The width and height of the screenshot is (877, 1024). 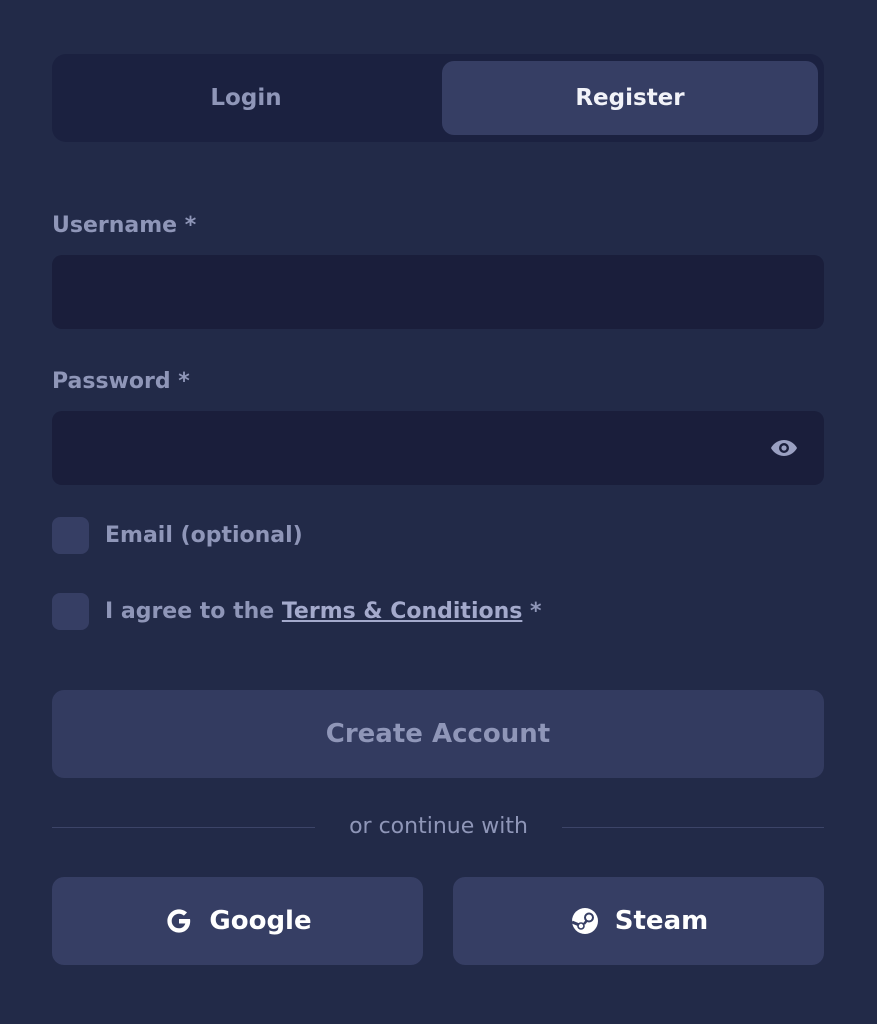 What do you see at coordinates (70, 535) in the screenshot?
I see `email-checkbox` at bounding box center [70, 535].